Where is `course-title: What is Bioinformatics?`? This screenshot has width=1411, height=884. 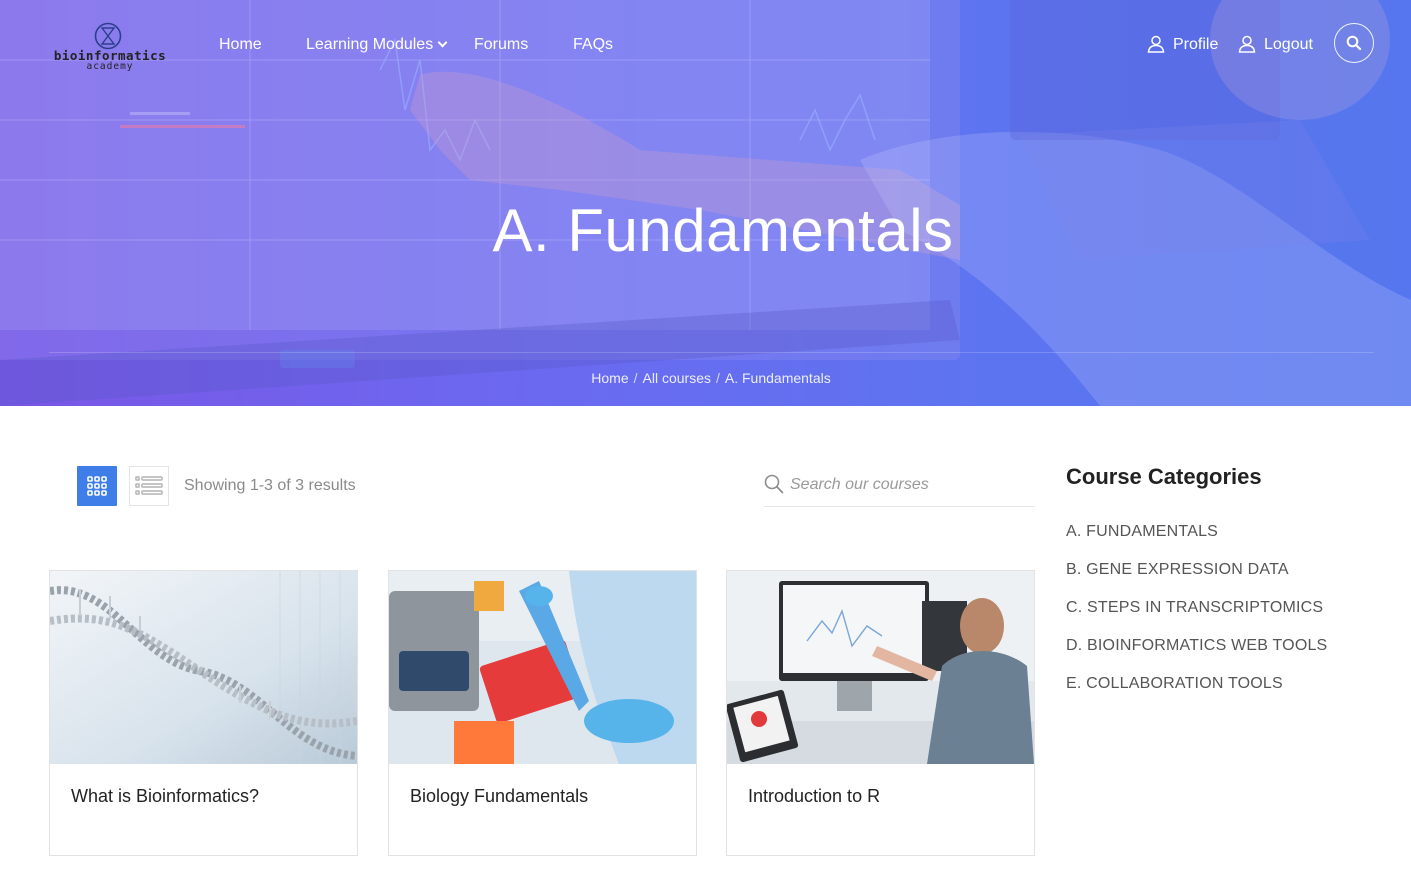 course-title: What is Bioinformatics? is located at coordinates (165, 796).